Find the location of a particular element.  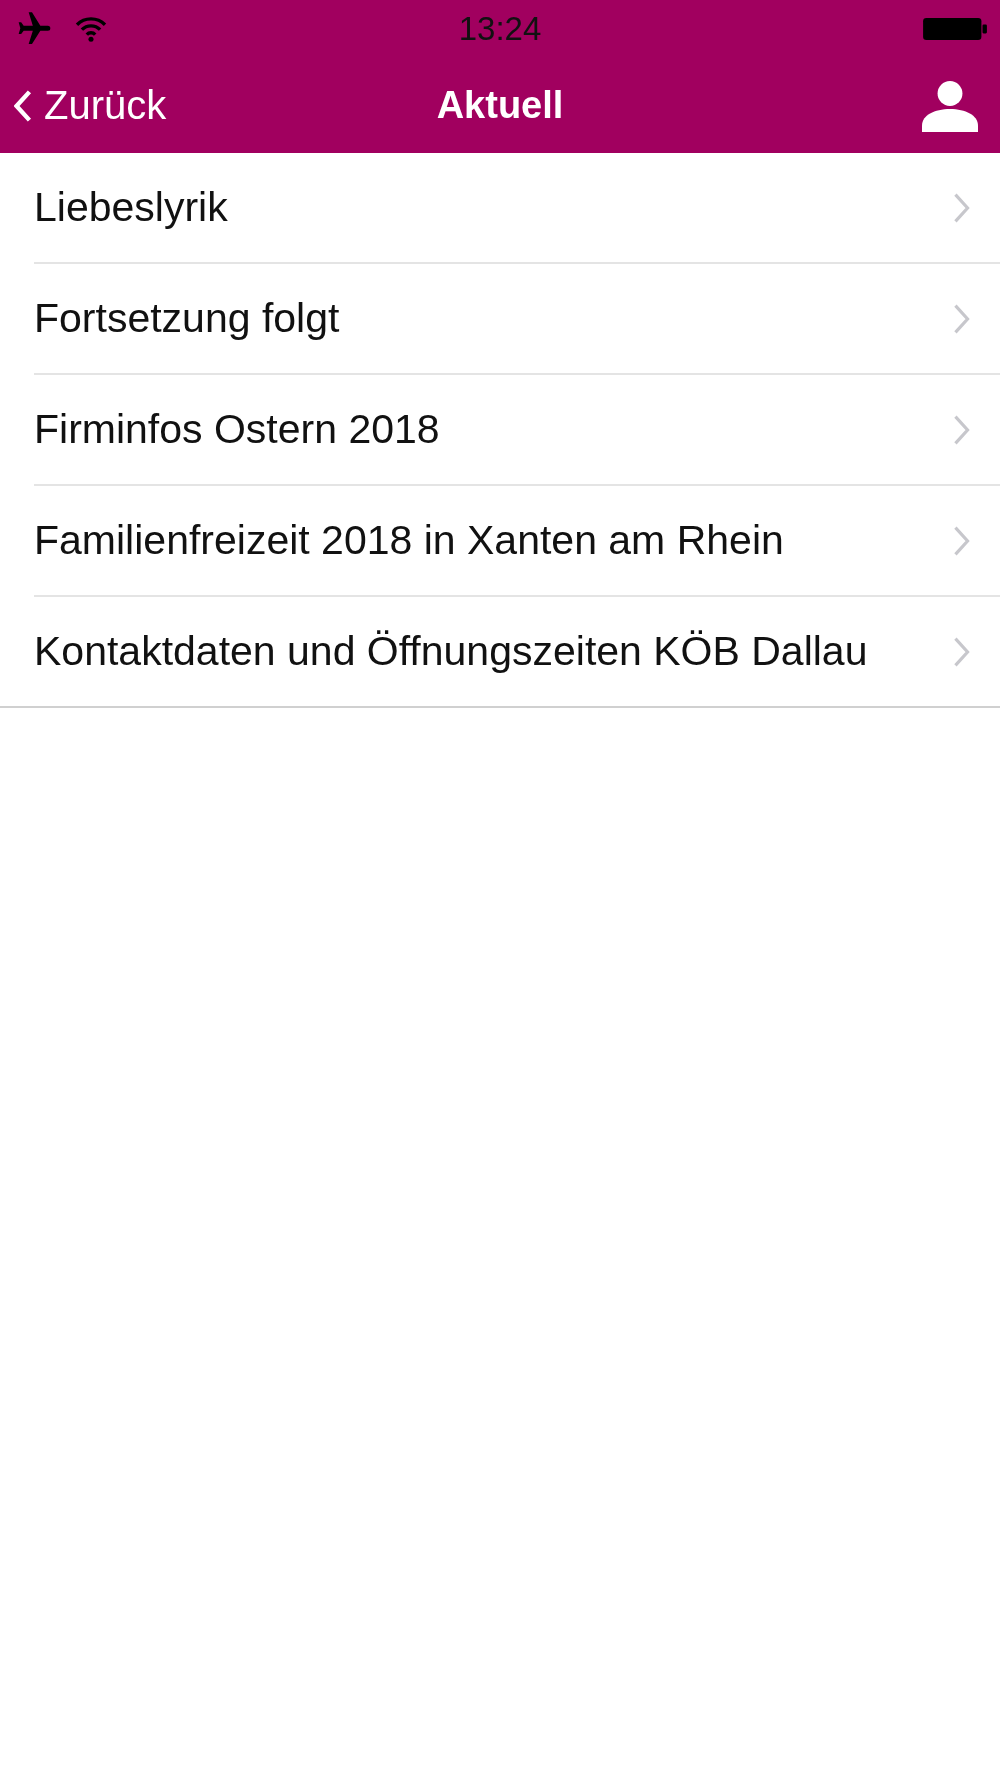

status-time: 13:24 is located at coordinates (500, 29).